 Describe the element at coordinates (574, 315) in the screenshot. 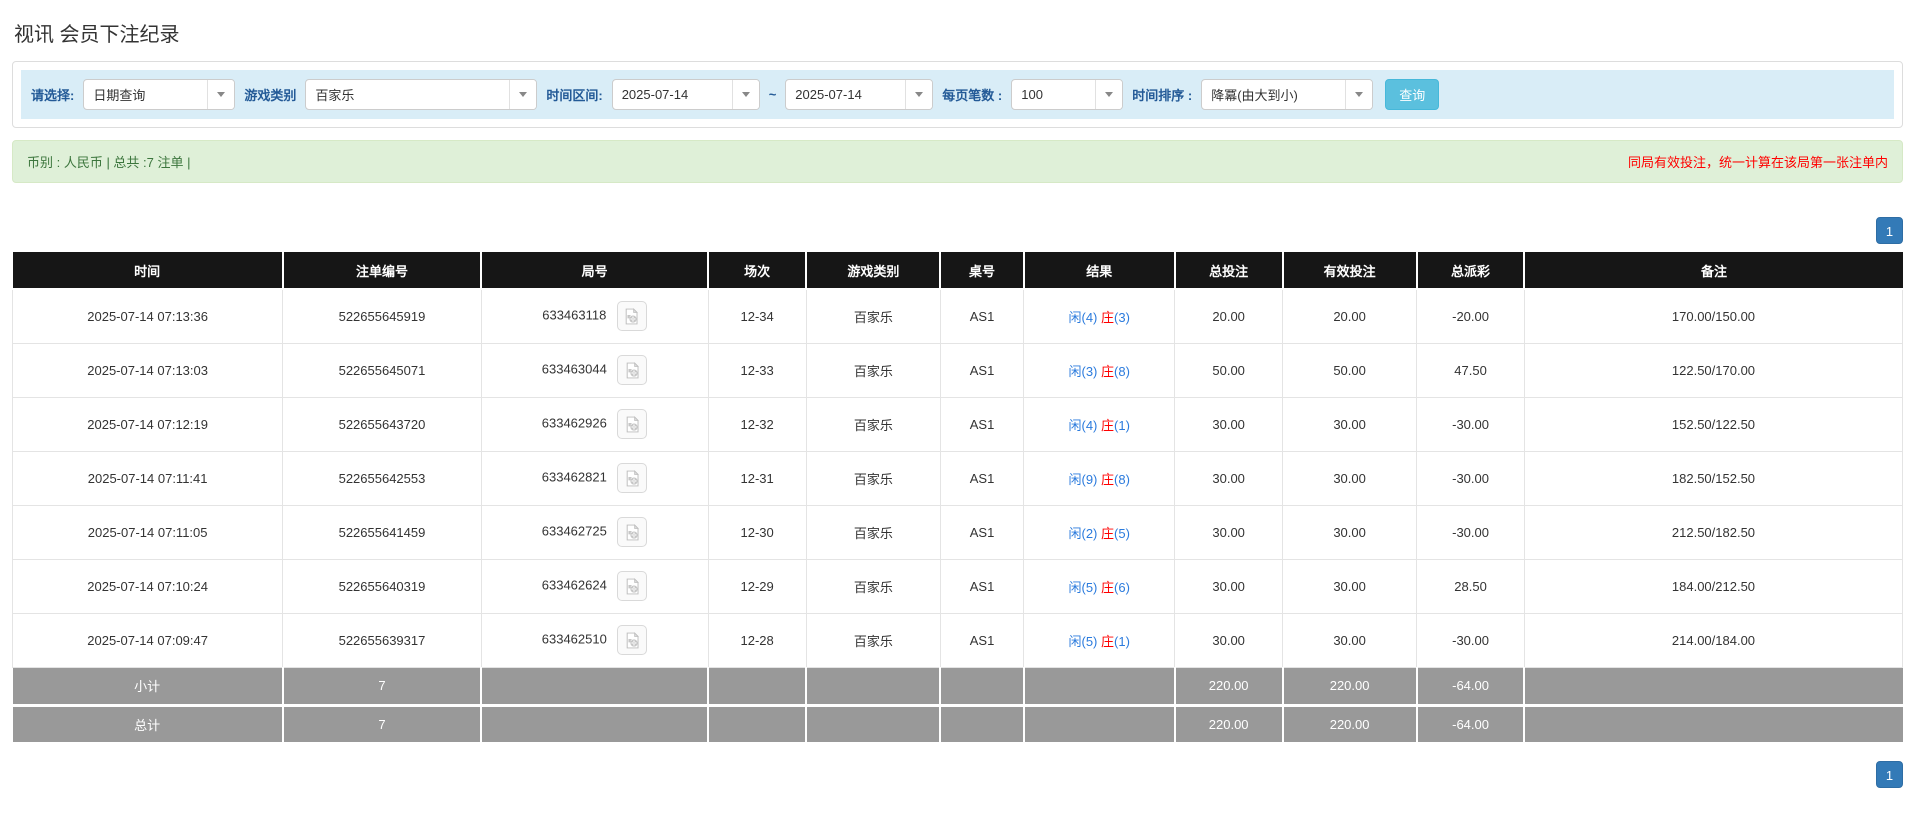

I see `round-id-value: 633463118` at that location.